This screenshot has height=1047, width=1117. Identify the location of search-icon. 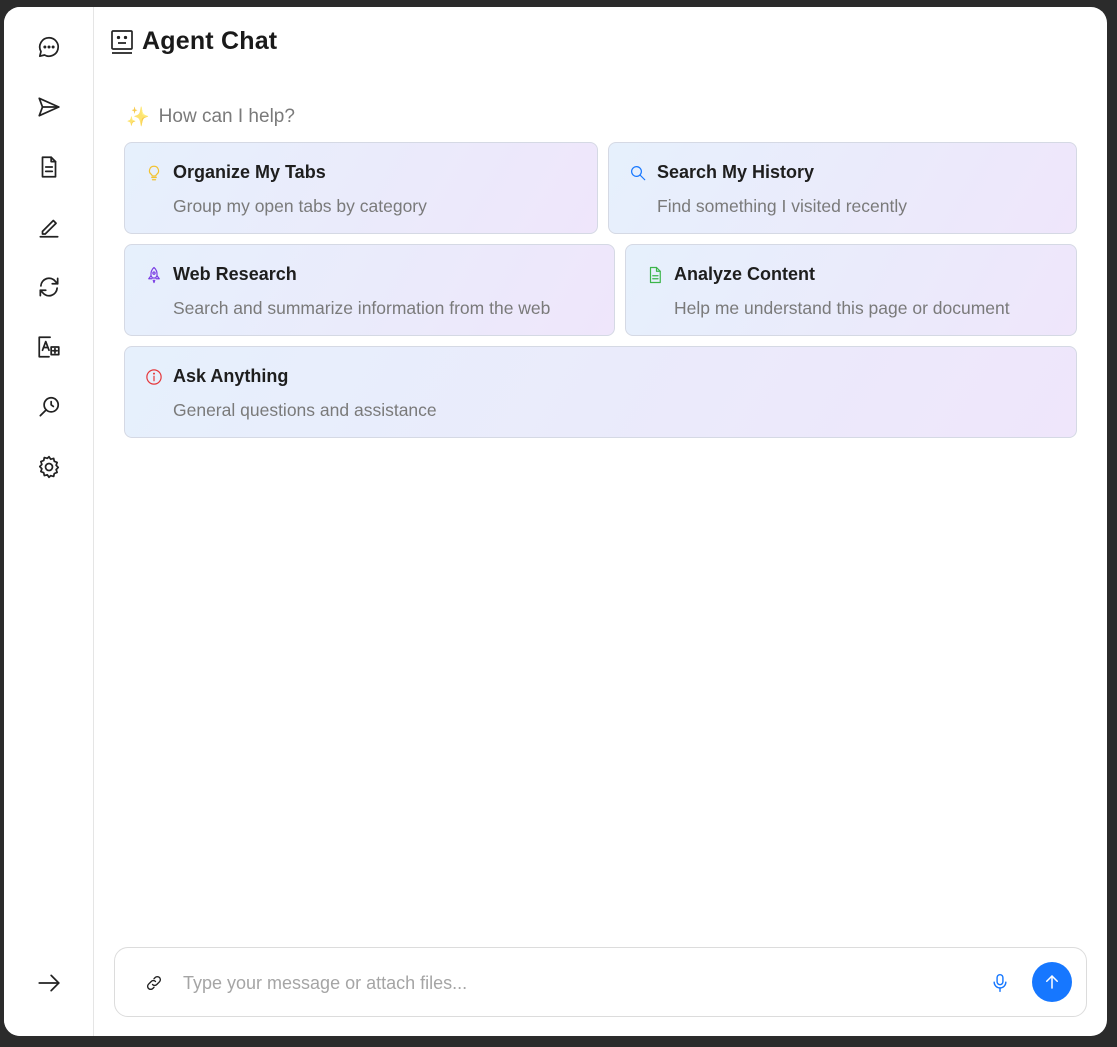
(638, 173).